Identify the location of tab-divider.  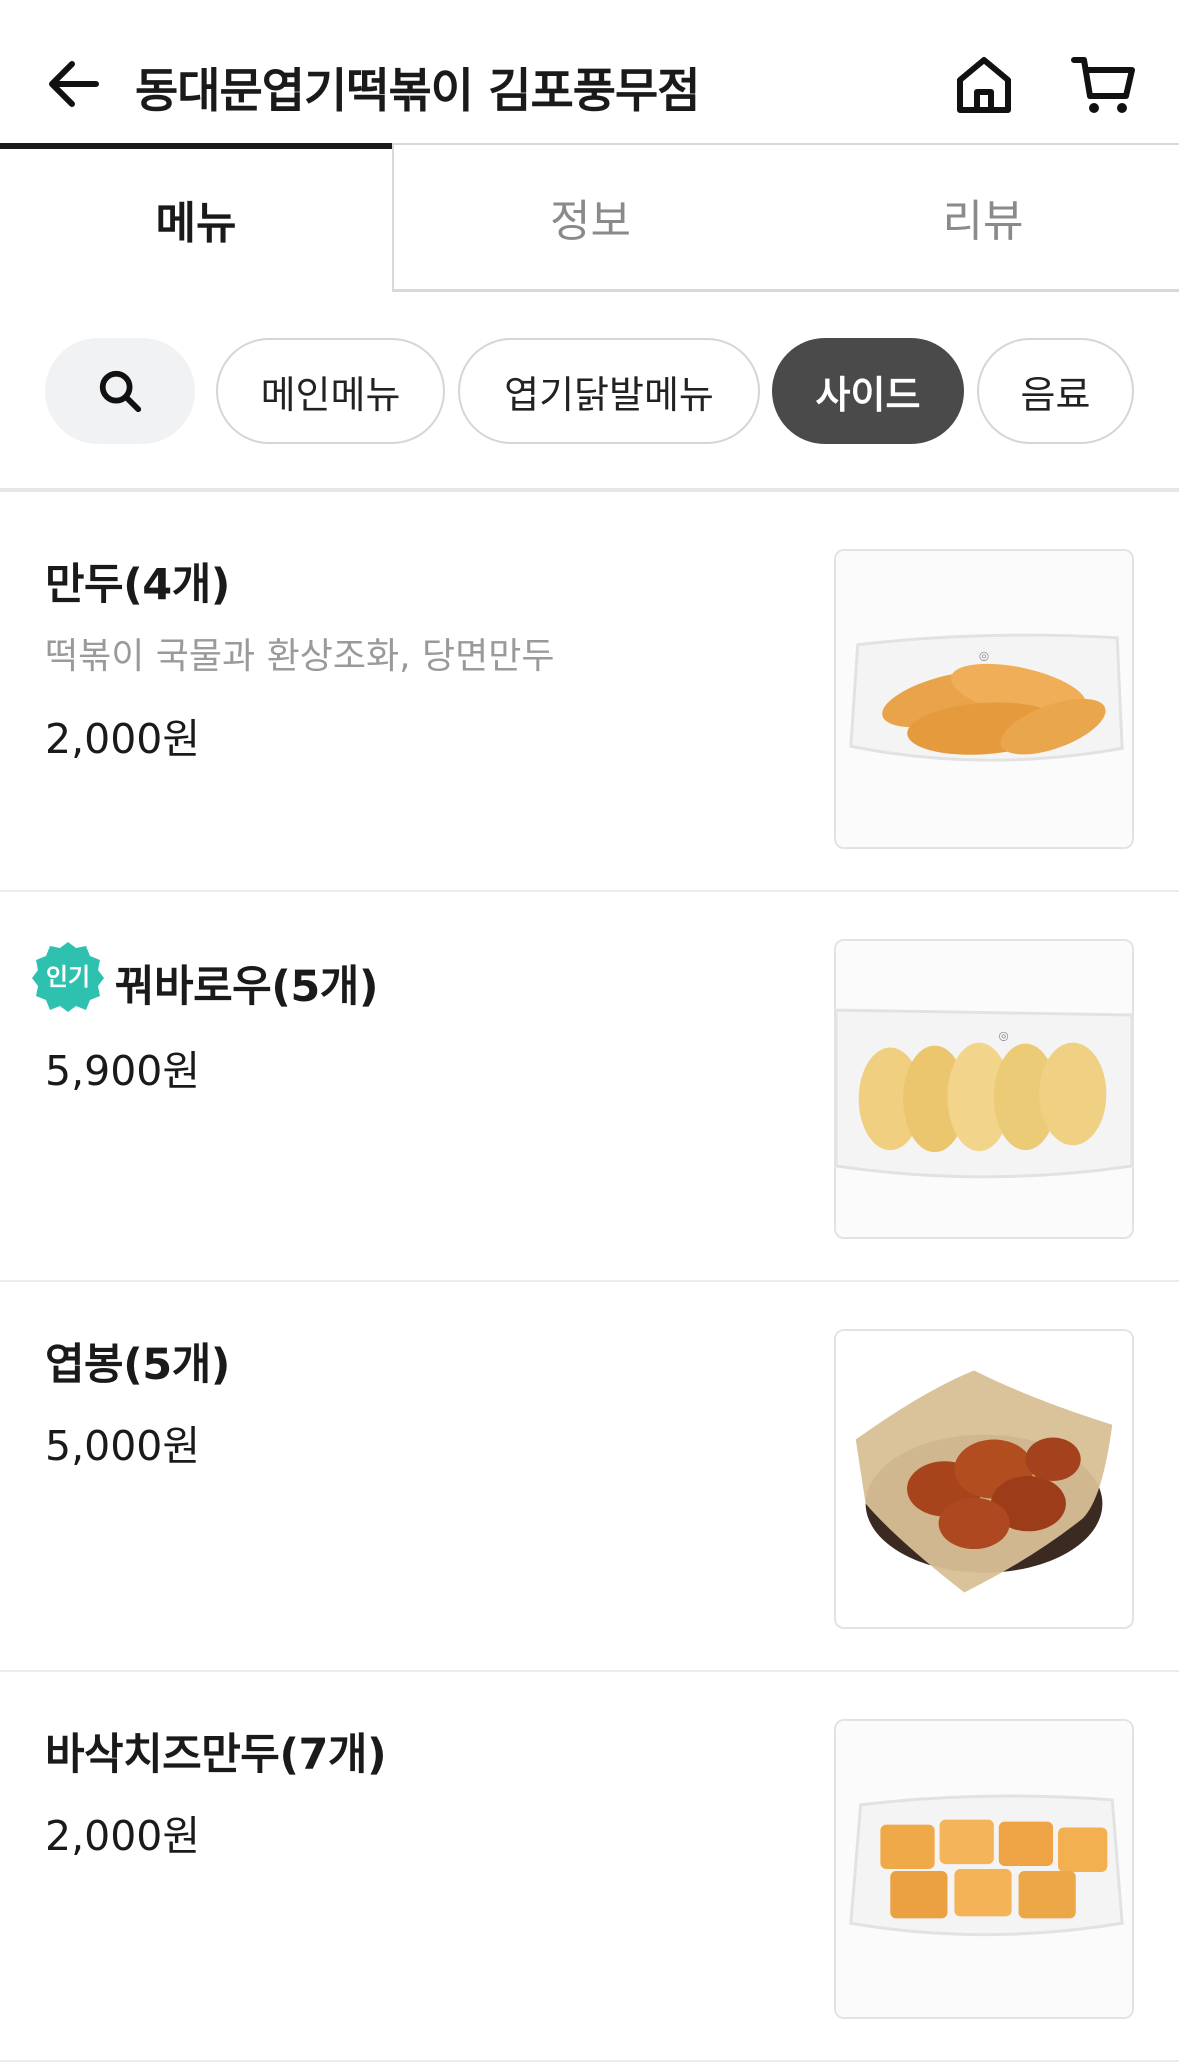
(785, 290).